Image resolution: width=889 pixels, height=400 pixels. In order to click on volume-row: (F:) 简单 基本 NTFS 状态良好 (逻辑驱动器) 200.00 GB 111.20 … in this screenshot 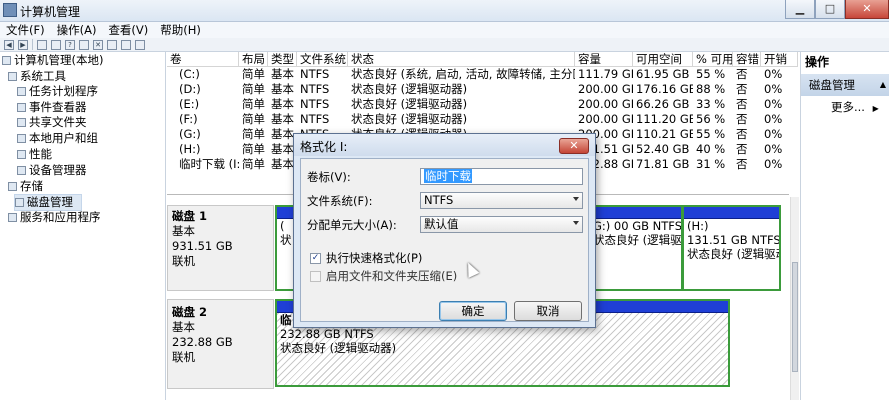, I will do `click(482, 119)`.